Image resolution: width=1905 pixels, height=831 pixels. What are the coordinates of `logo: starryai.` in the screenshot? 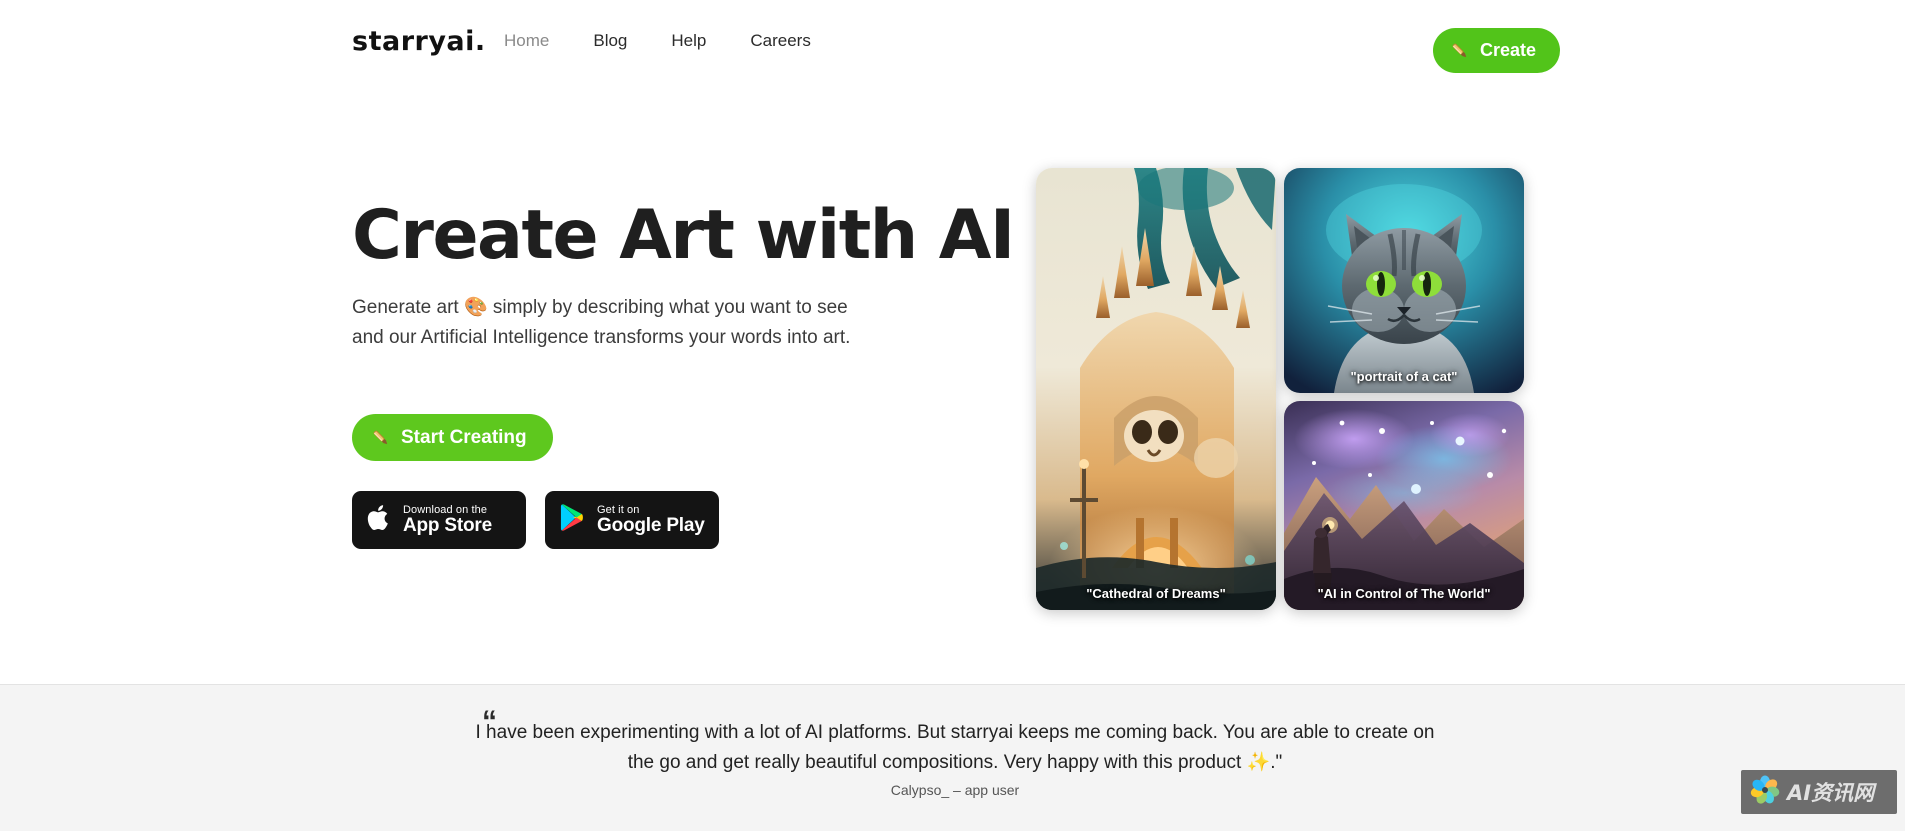 It's located at (419, 41).